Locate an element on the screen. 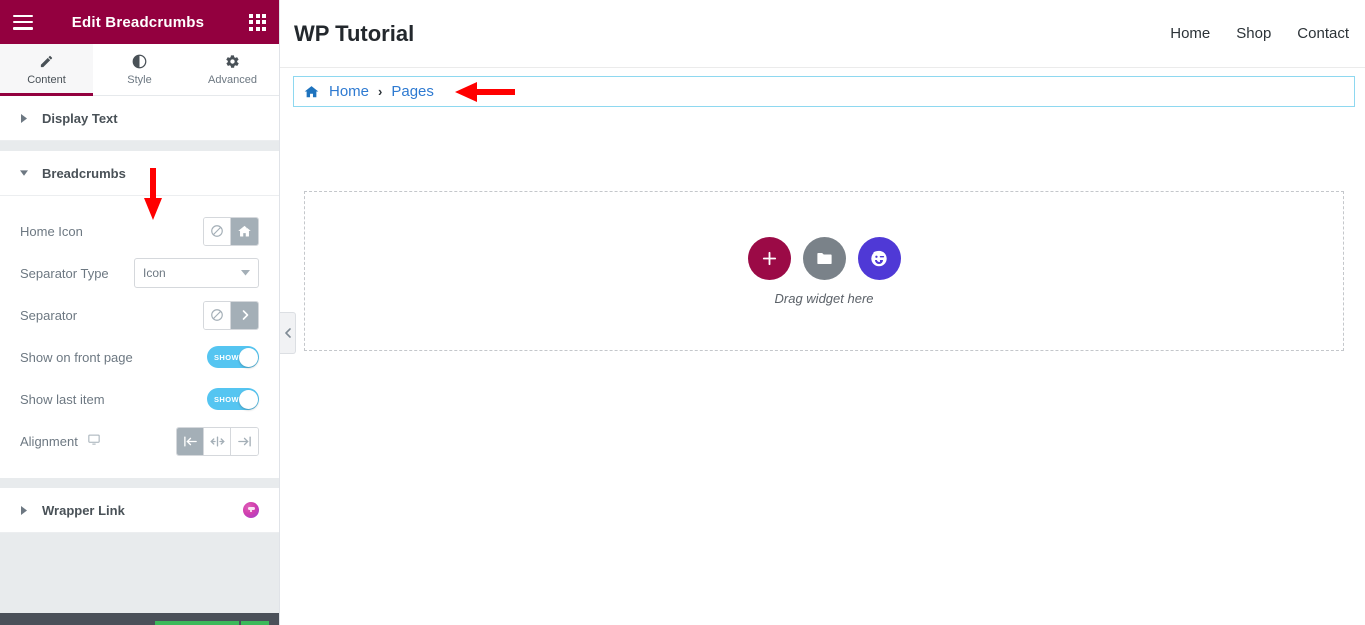 The image size is (1365, 625). tab-advanced-label: Advanced is located at coordinates (232, 80).